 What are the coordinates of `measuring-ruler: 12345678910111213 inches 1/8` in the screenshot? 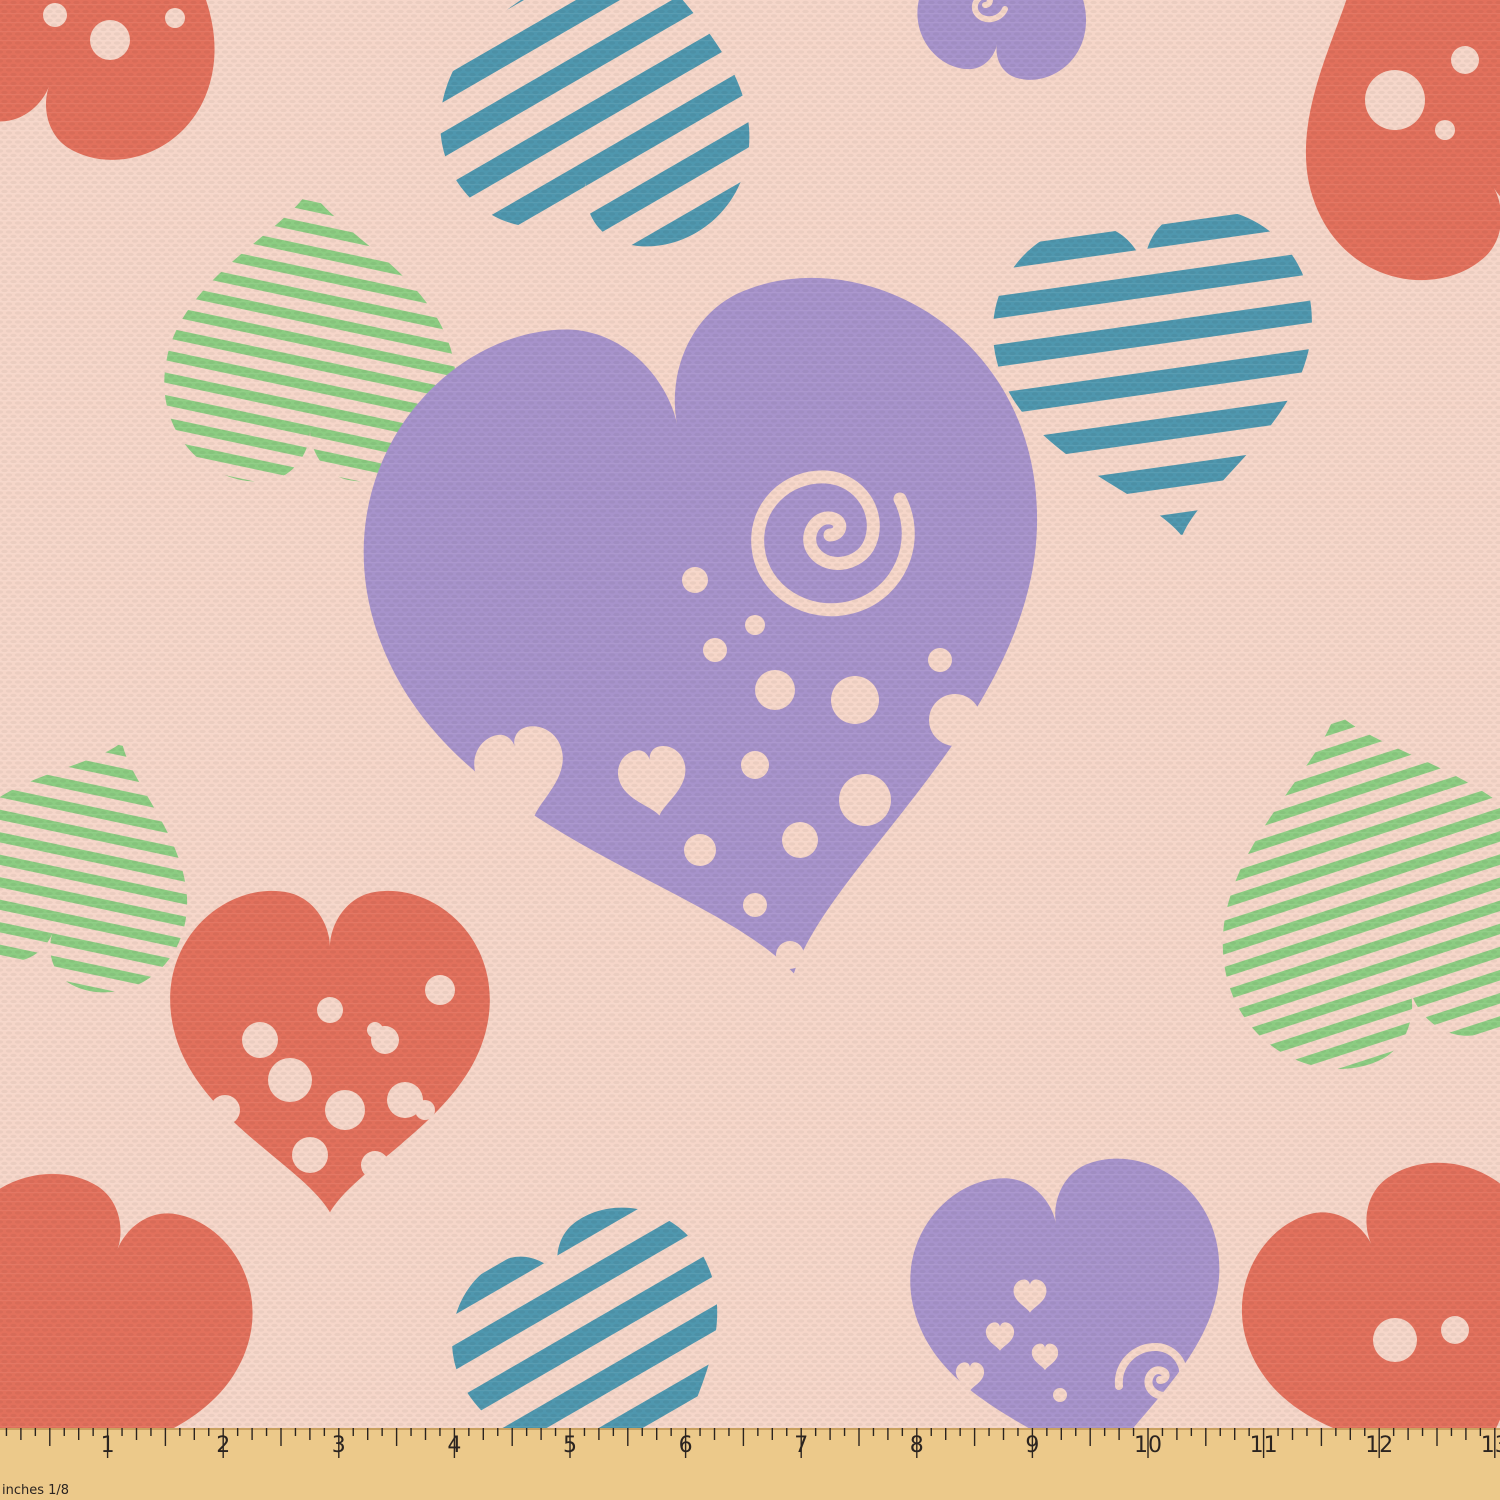 It's located at (750, 1464).